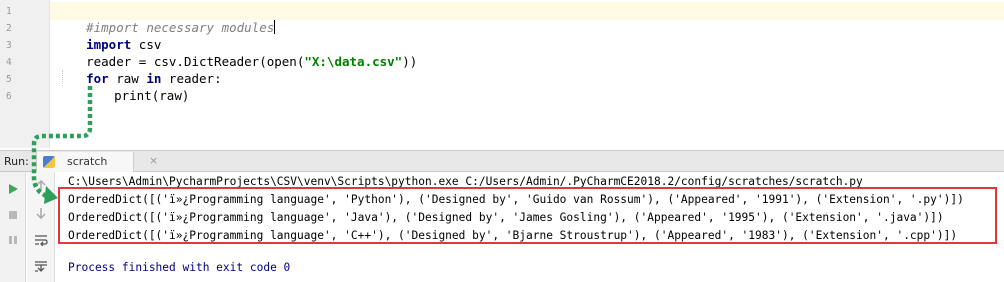  Describe the element at coordinates (136, 86) in the screenshot. I see `code-line-5: print(raw)` at that location.